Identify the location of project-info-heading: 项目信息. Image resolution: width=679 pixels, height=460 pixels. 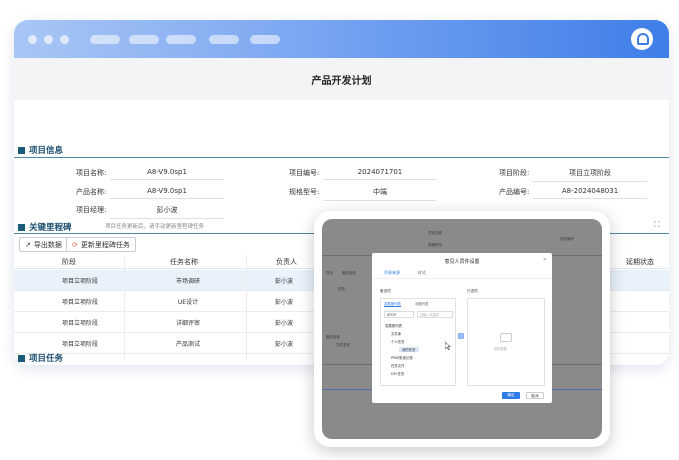
(40, 150).